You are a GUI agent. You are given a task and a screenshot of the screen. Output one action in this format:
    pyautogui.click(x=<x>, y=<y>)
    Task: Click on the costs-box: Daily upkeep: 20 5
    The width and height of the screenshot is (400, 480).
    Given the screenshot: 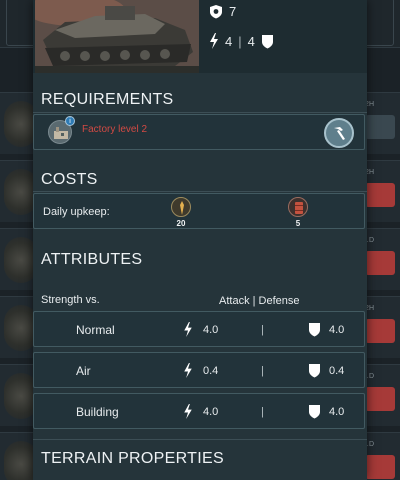 What is the action you would take?
    pyautogui.click(x=199, y=211)
    